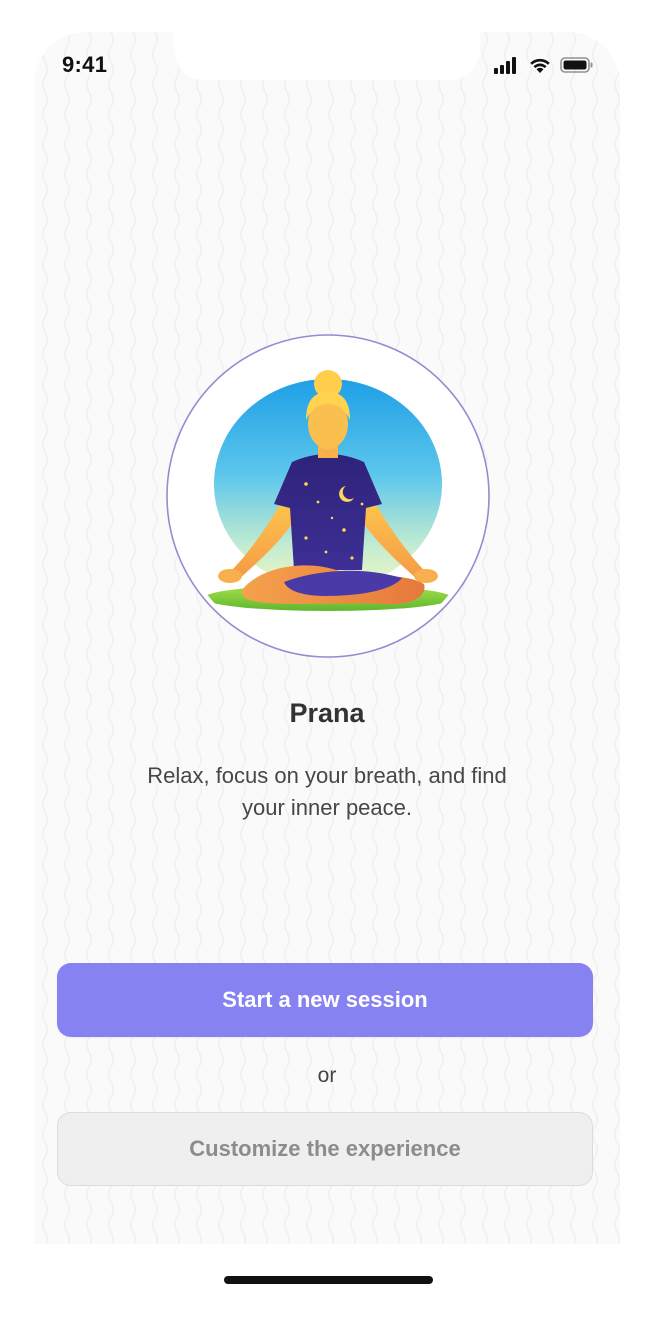 This screenshot has height=1326, width=656. What do you see at coordinates (85, 64) in the screenshot?
I see `status-time: 9:41` at bounding box center [85, 64].